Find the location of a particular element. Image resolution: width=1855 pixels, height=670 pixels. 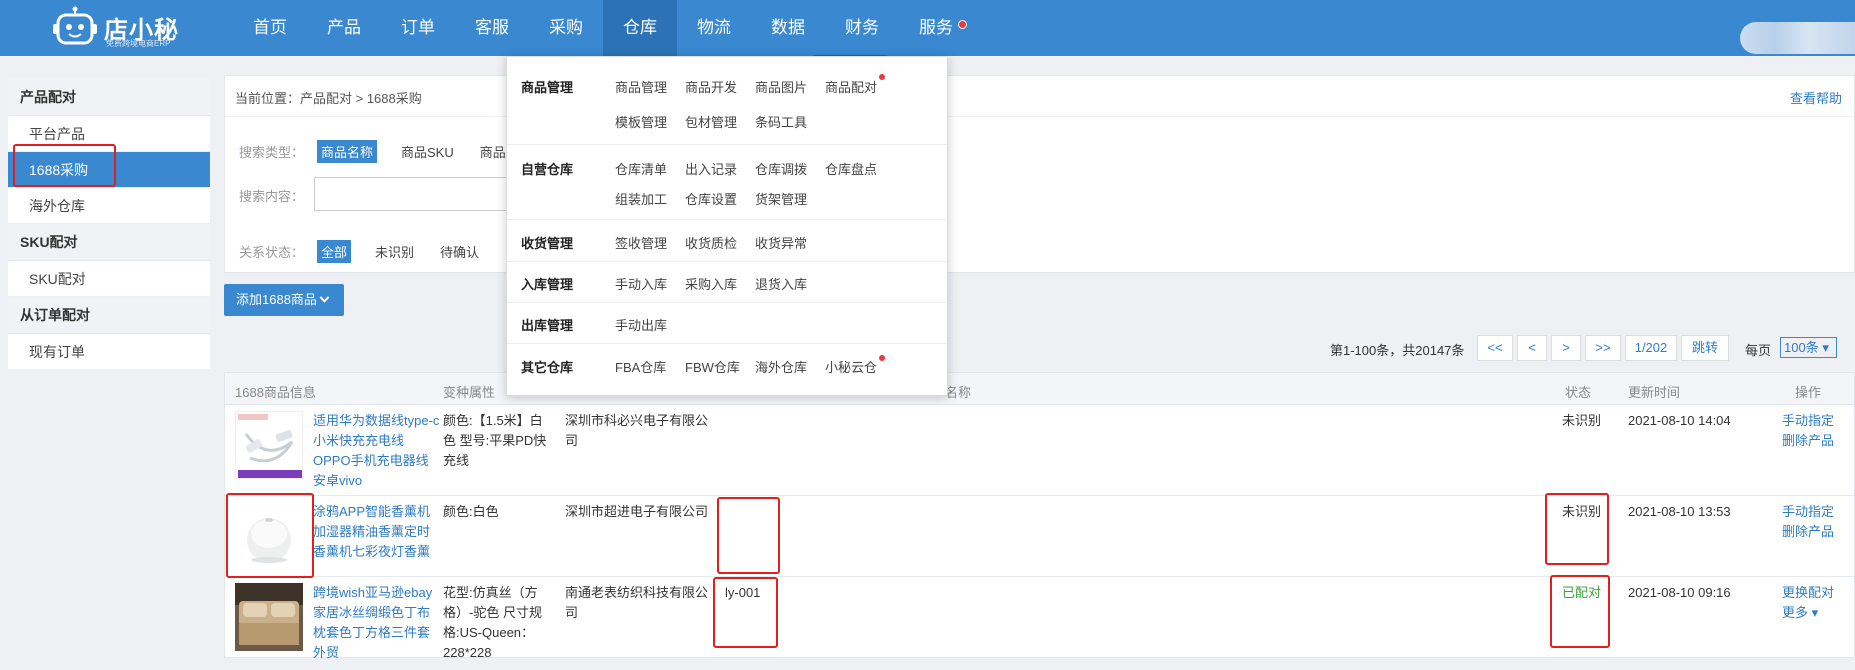

menu-link-fbw: FBW仓库 is located at coordinates (712, 366).